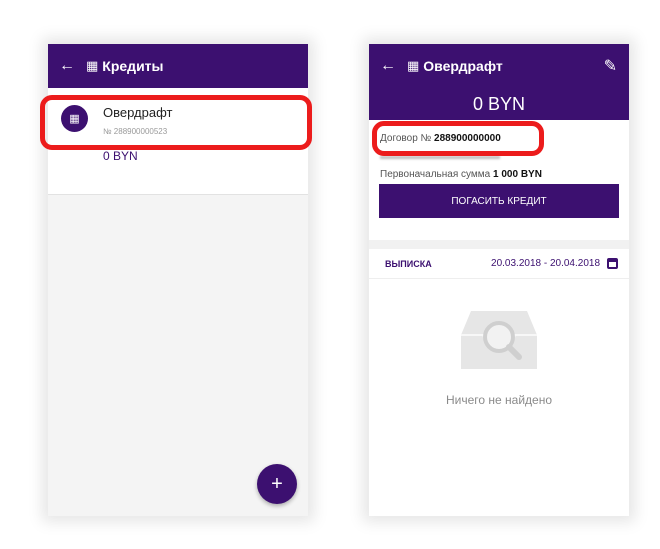  What do you see at coordinates (440, 156) in the screenshot?
I see `blurred-line: ▬▬▬▬▬▬▬▬▬▬▬▬` at bounding box center [440, 156].